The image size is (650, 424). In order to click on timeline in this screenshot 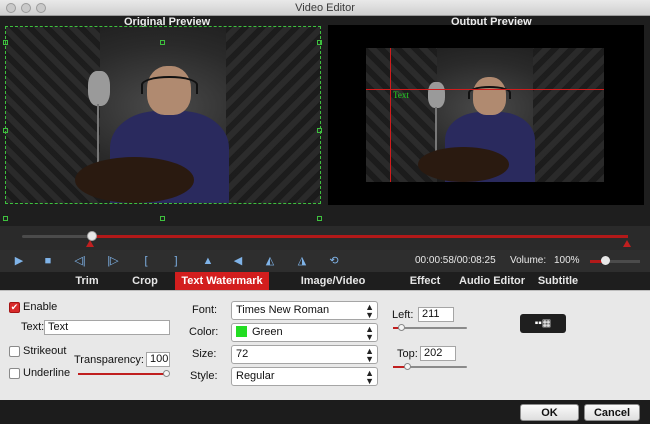, I will do `click(325, 238)`.